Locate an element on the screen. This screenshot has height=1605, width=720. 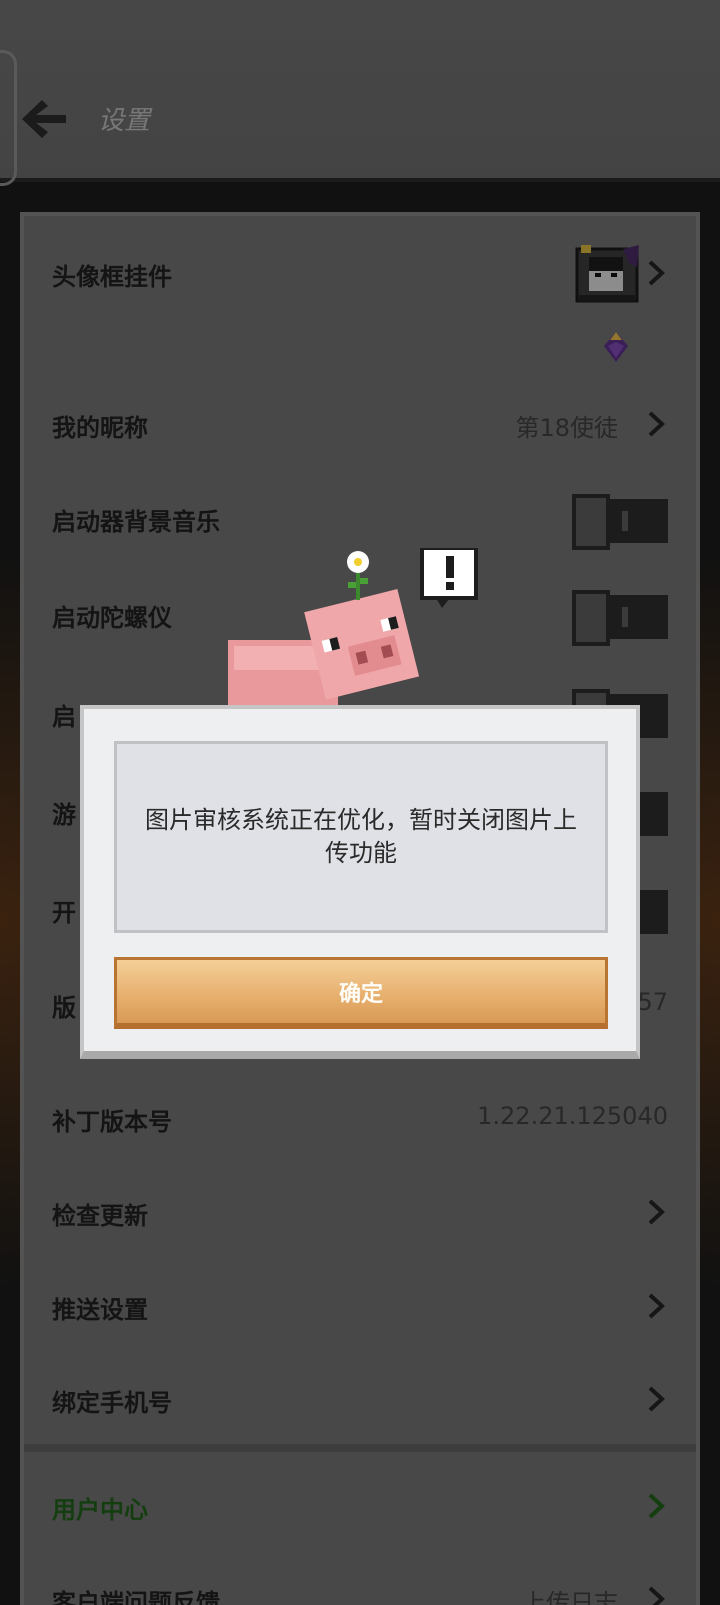
dialog-message-box: 图片审核系统正在优化，暂时关闭图片上传功能 is located at coordinates (361, 837).